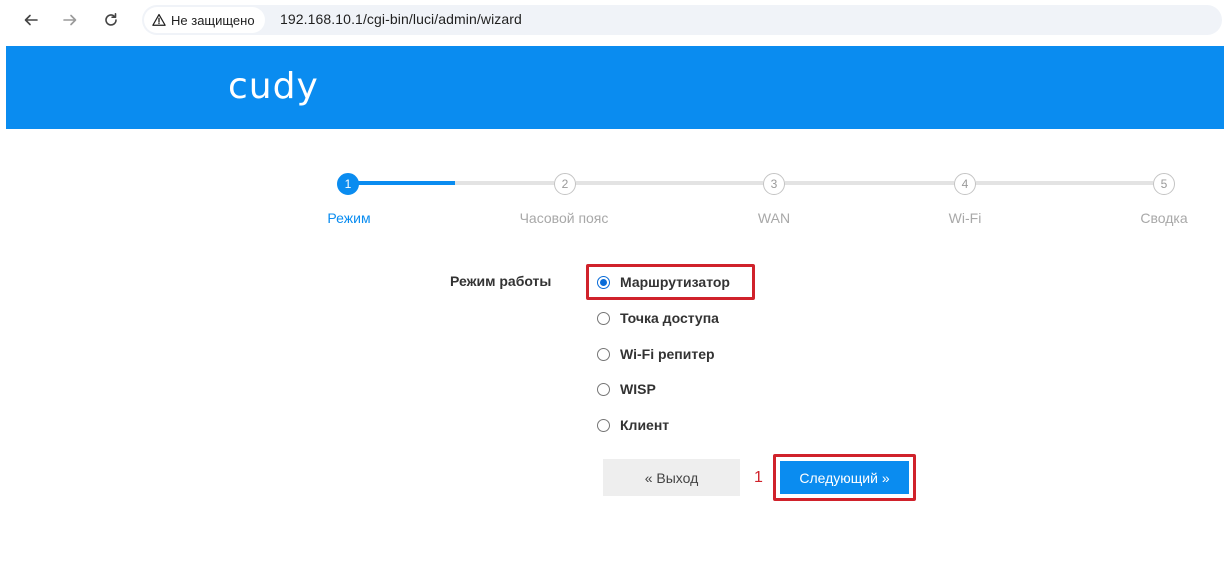  I want to click on annotation-step-number: 1, so click(758, 477).